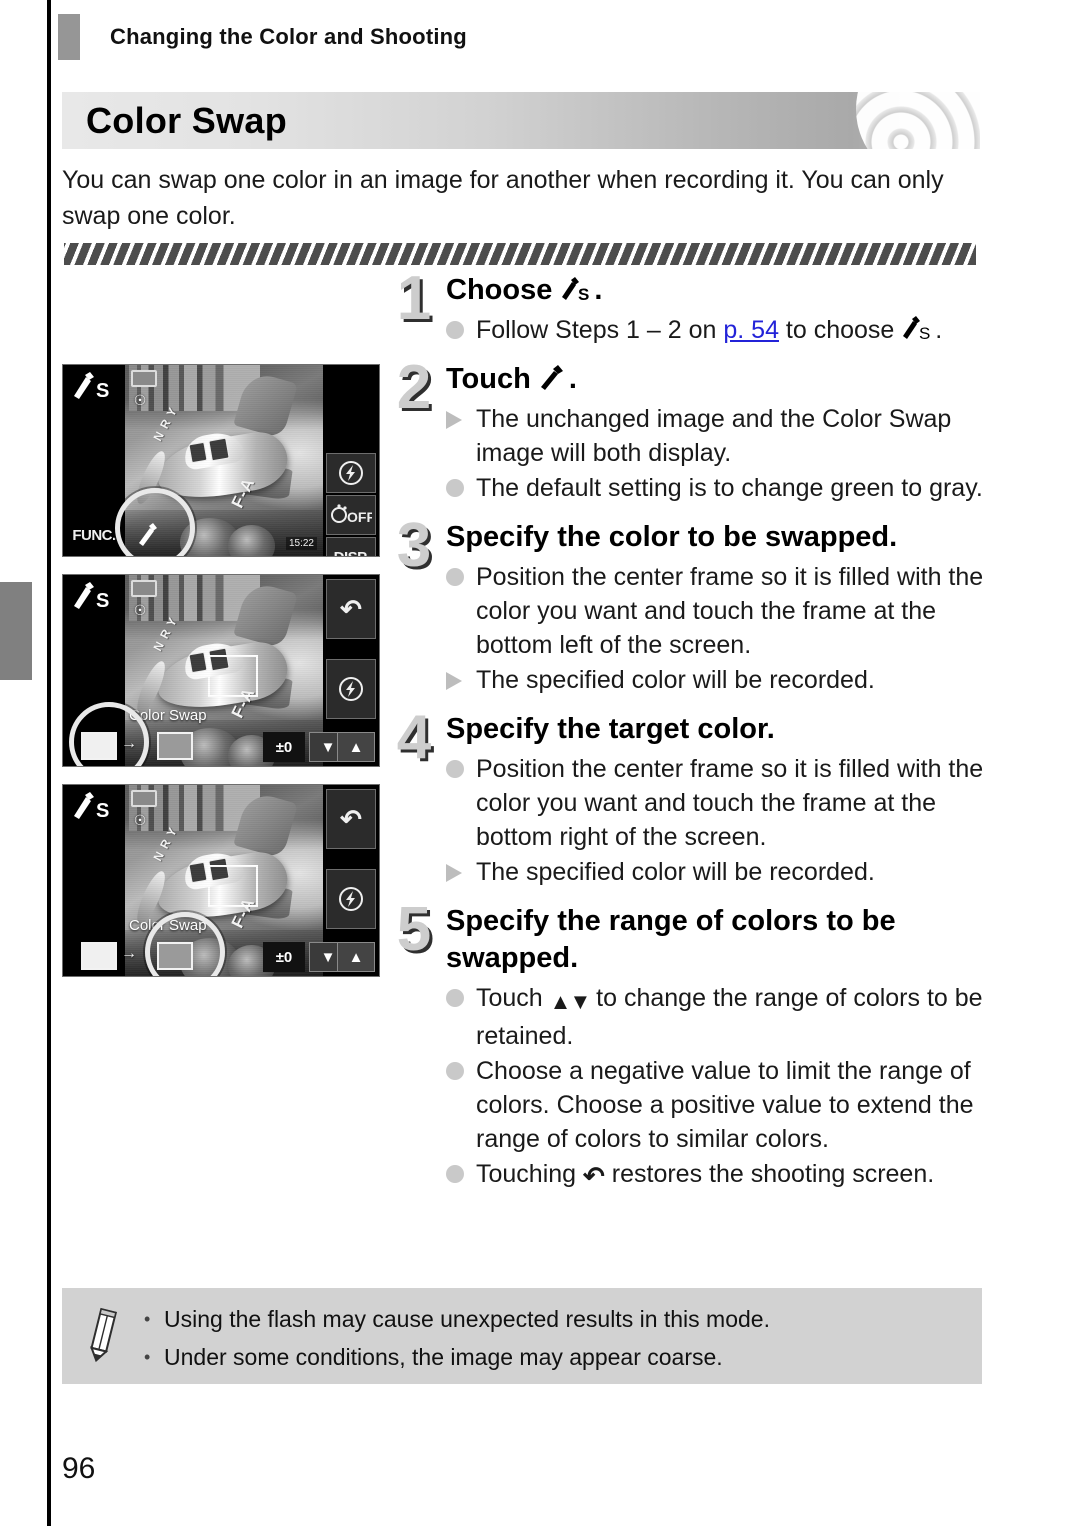  Describe the element at coordinates (600, 330) in the screenshot. I see `bullet-text-before-link: Follow Steps 1 – 2 on` at that location.